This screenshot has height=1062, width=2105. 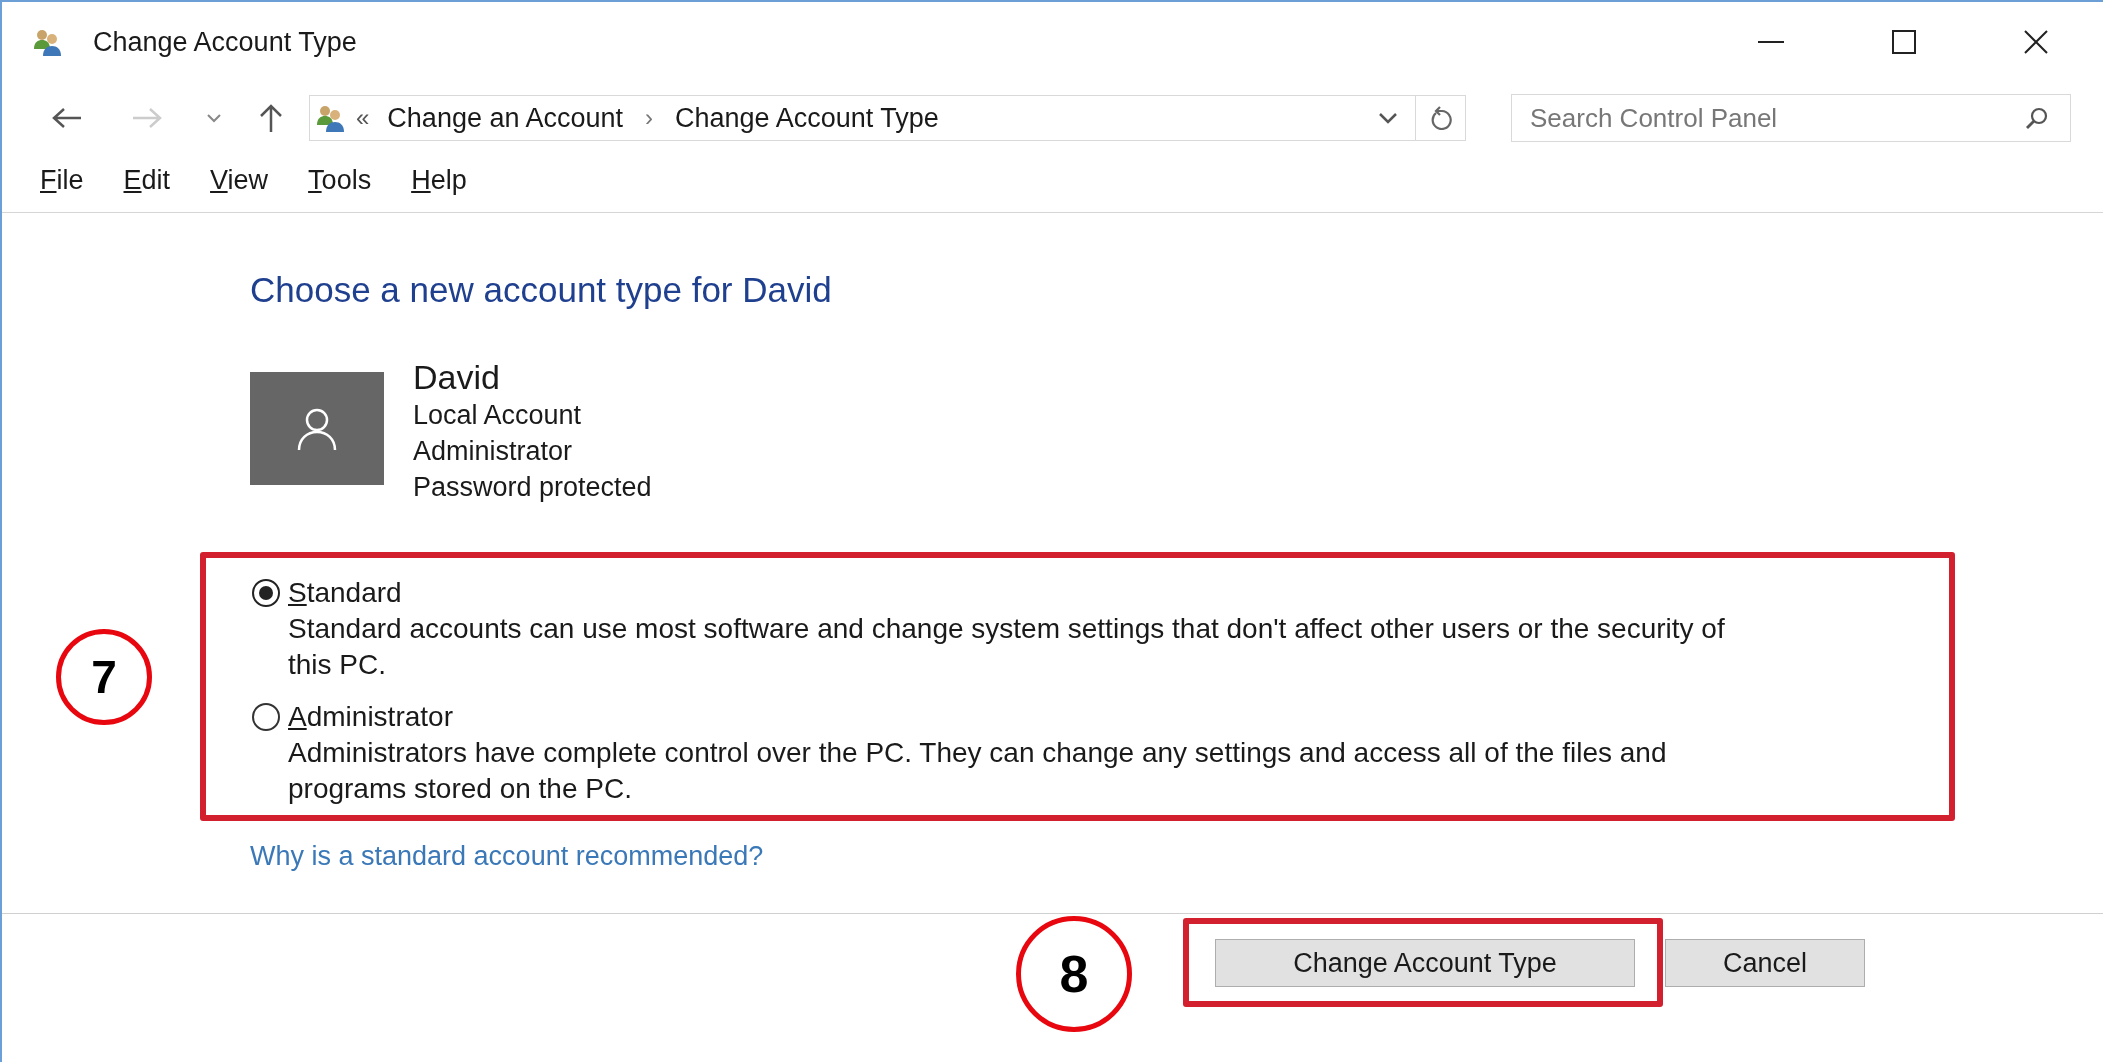 I want to click on breadcrumb-item: Change Account Type, so click(x=807, y=118).